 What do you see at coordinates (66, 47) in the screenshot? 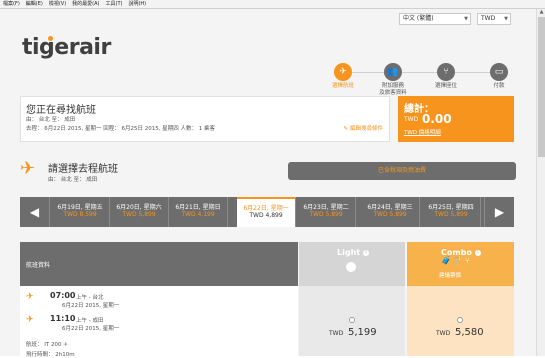
I see `tigerair-logo: tigerair` at bounding box center [66, 47].